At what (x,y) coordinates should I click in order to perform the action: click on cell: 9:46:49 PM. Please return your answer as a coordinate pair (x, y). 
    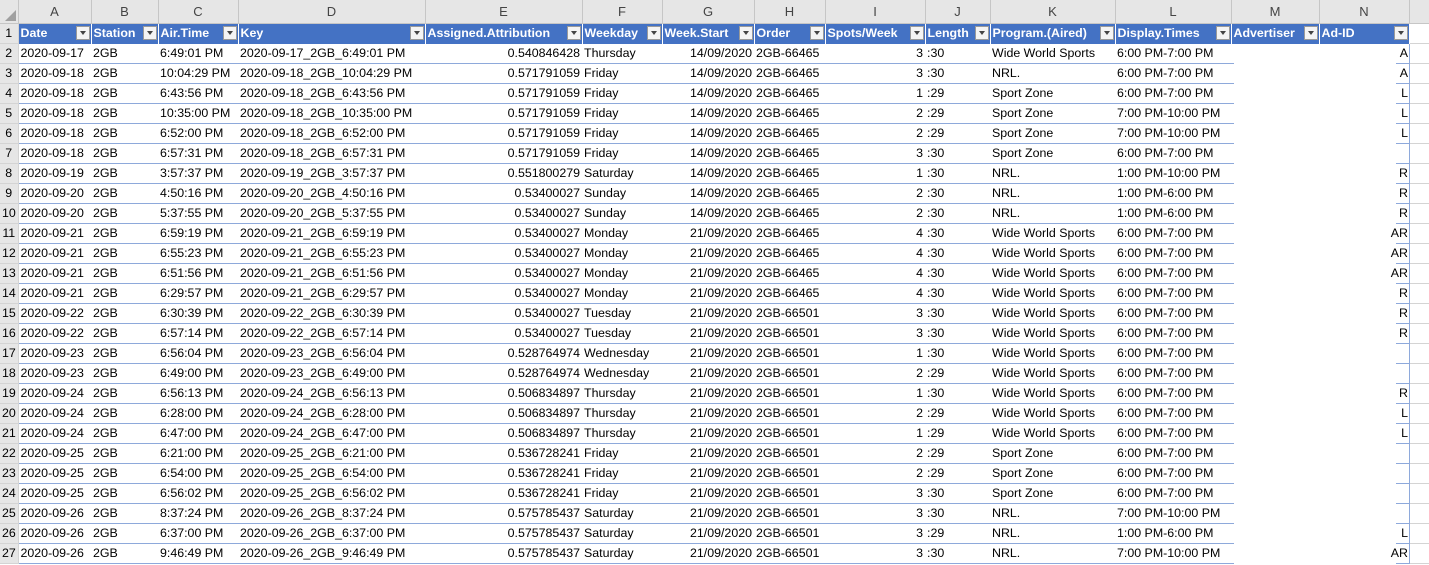
    Looking at the image, I should click on (198, 553).